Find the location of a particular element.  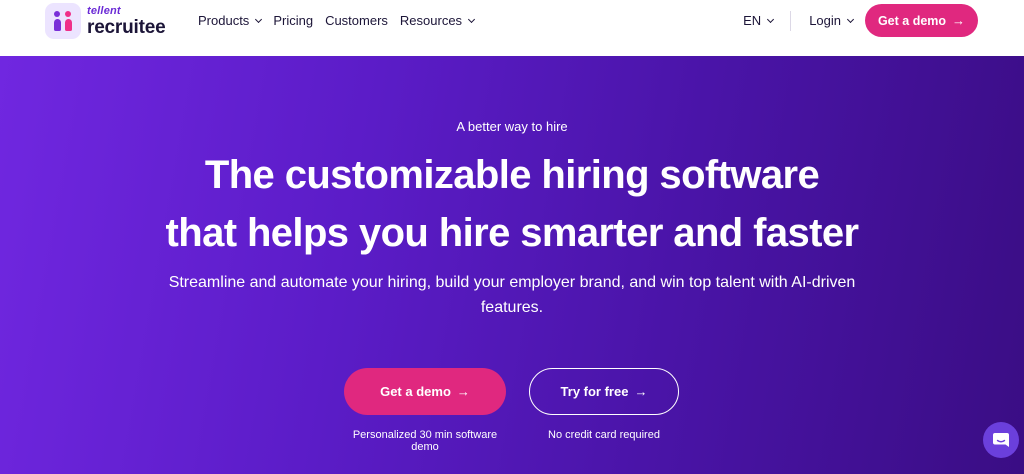

recruitee-logo: tellent recruitee is located at coordinates (105, 21).